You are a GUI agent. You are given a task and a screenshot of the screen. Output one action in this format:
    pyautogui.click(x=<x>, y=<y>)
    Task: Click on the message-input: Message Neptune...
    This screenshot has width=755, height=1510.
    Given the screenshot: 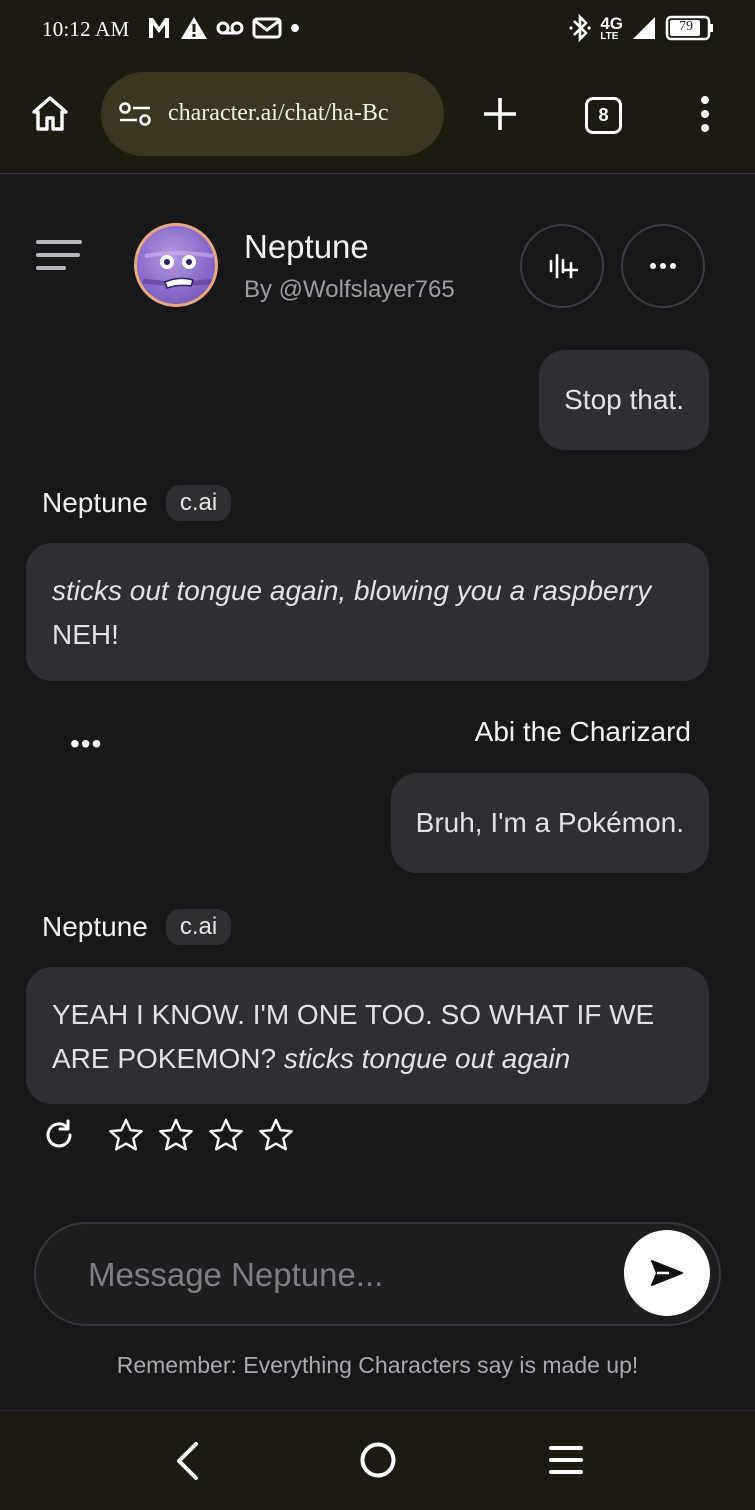 What is the action you would take?
    pyautogui.click(x=377, y=1274)
    